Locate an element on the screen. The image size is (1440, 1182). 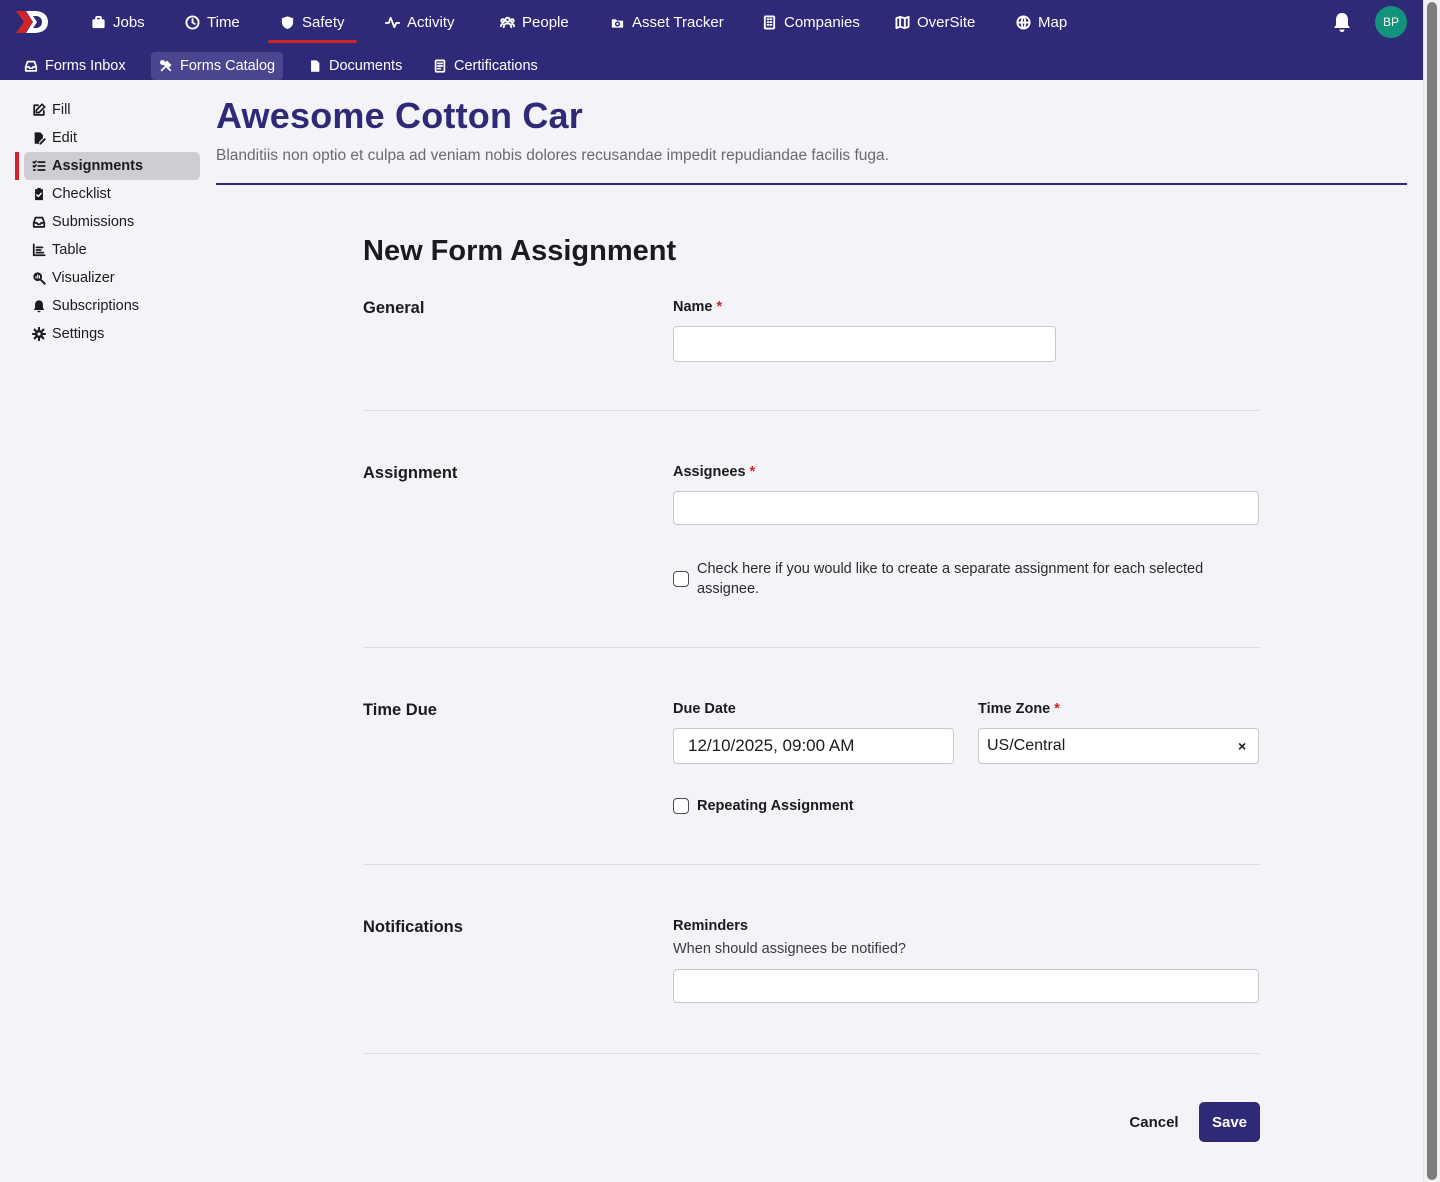
nav-item-map: Map is located at coordinates (1041, 22).